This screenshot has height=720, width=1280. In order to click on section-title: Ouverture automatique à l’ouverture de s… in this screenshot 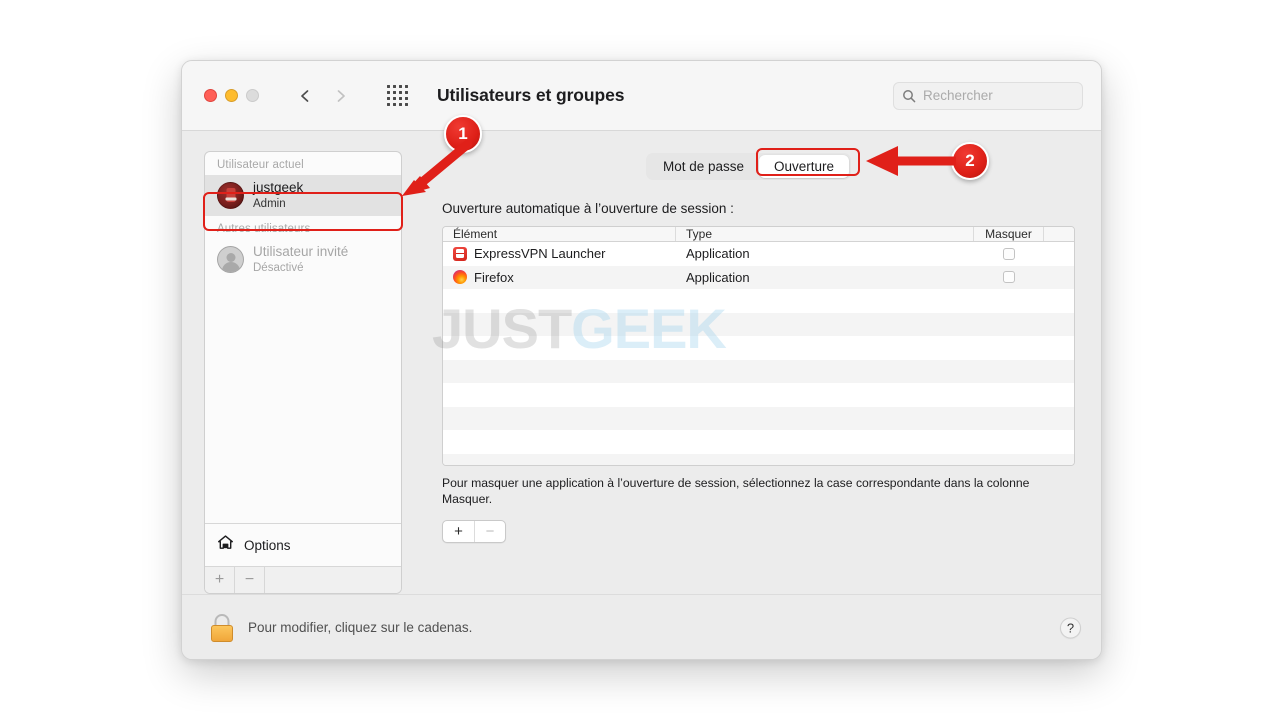, I will do `click(588, 208)`.